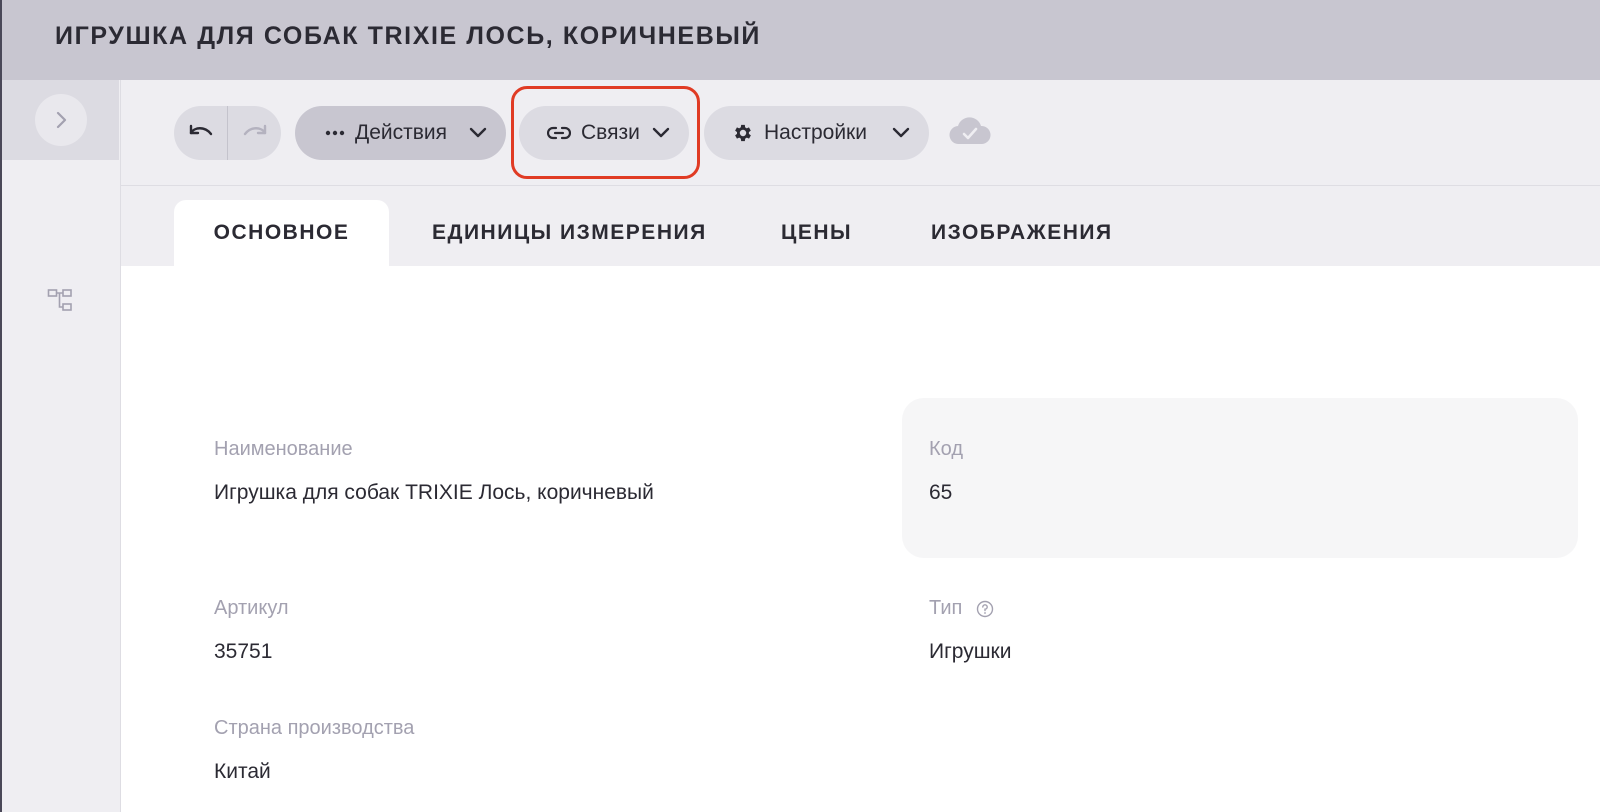 This screenshot has height=812, width=1600. What do you see at coordinates (1022, 233) in the screenshot?
I see `tab-images: ИЗОБРАЖЕНИЯ` at bounding box center [1022, 233].